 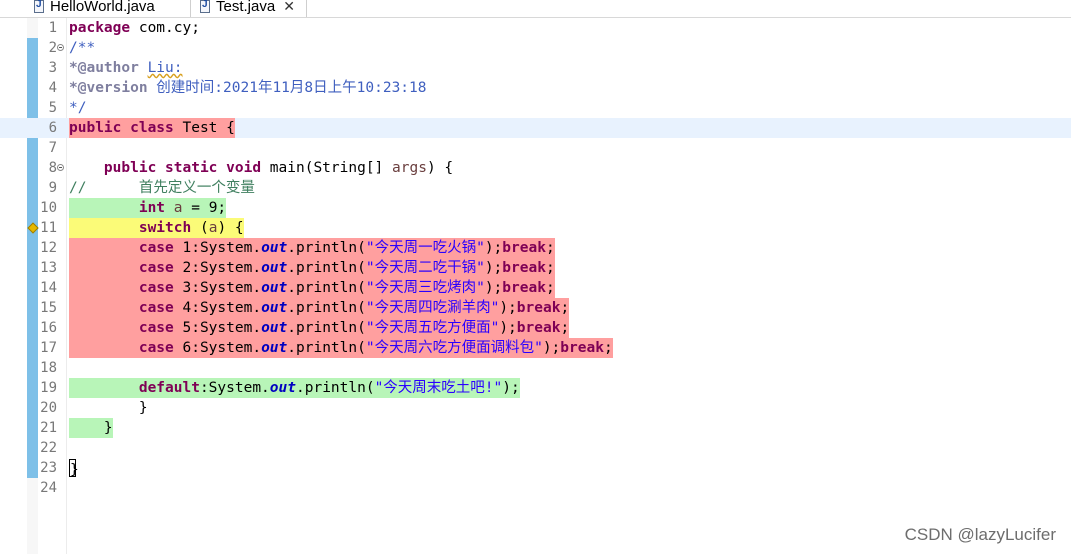 What do you see at coordinates (52, 68) in the screenshot?
I see `line-number: 3` at bounding box center [52, 68].